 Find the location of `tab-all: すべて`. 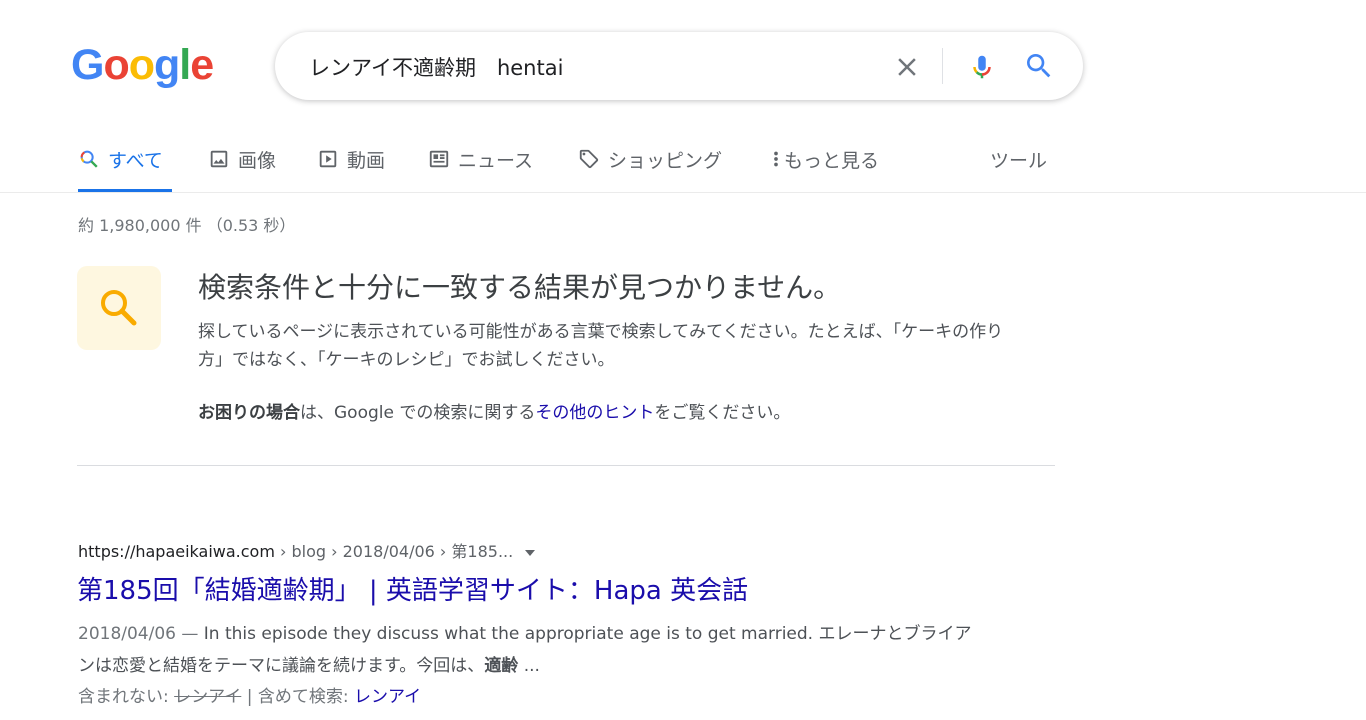

tab-all: すべて is located at coordinates (125, 166).